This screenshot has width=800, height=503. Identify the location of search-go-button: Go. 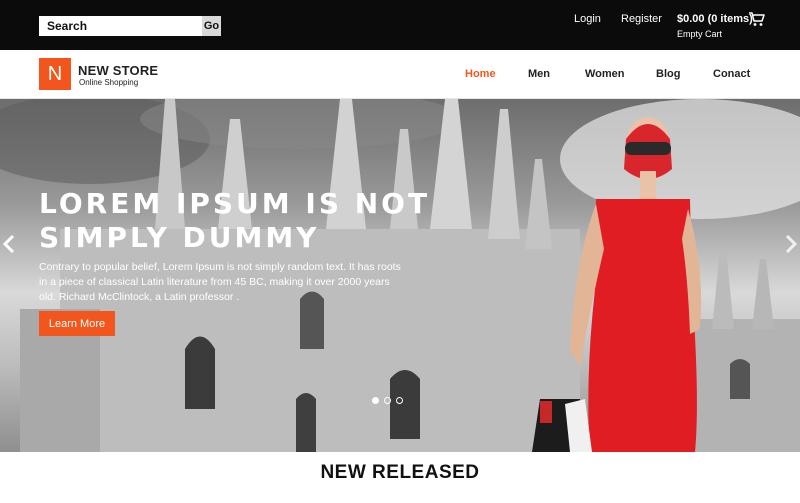
(211, 26).